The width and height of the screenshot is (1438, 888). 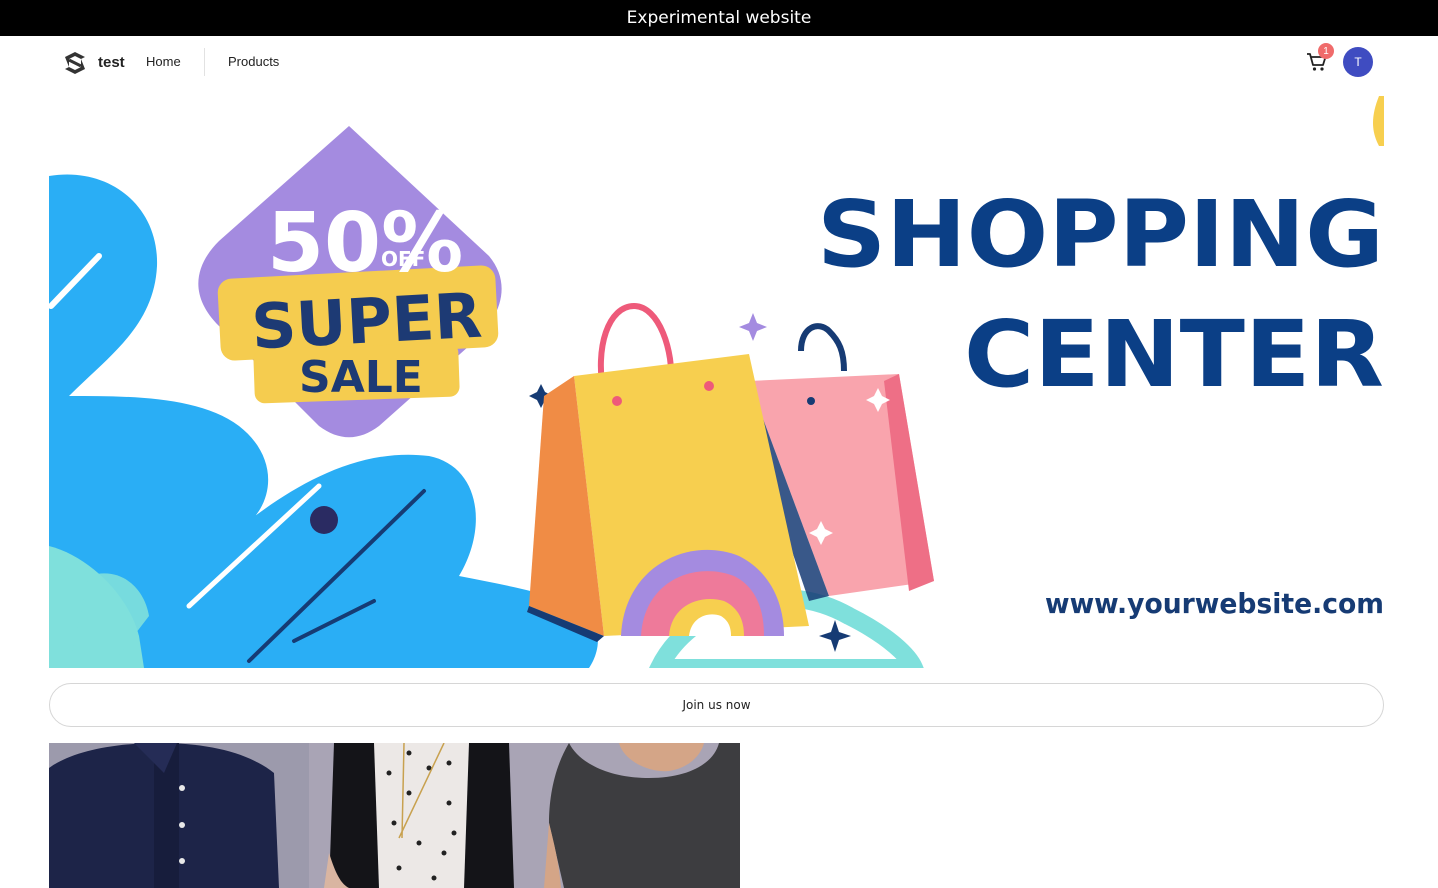 What do you see at coordinates (1100, 234) in the screenshot?
I see `headline-line1: SHOPPING` at bounding box center [1100, 234].